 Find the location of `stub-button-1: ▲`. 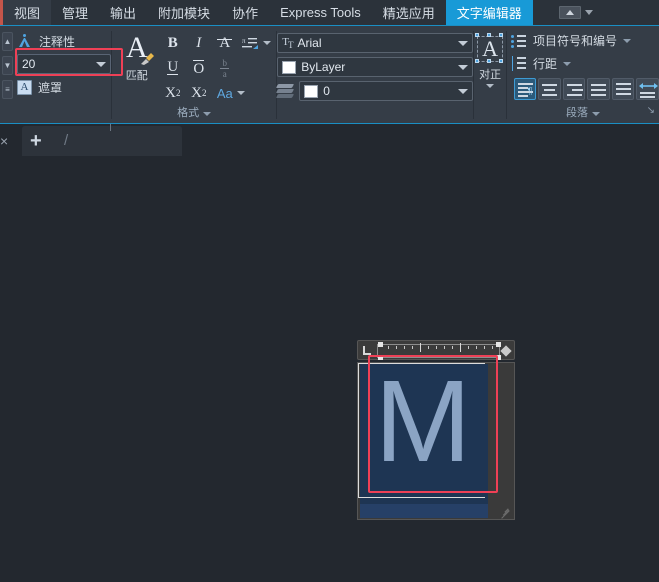

stub-button-1: ▲ is located at coordinates (7, 41).